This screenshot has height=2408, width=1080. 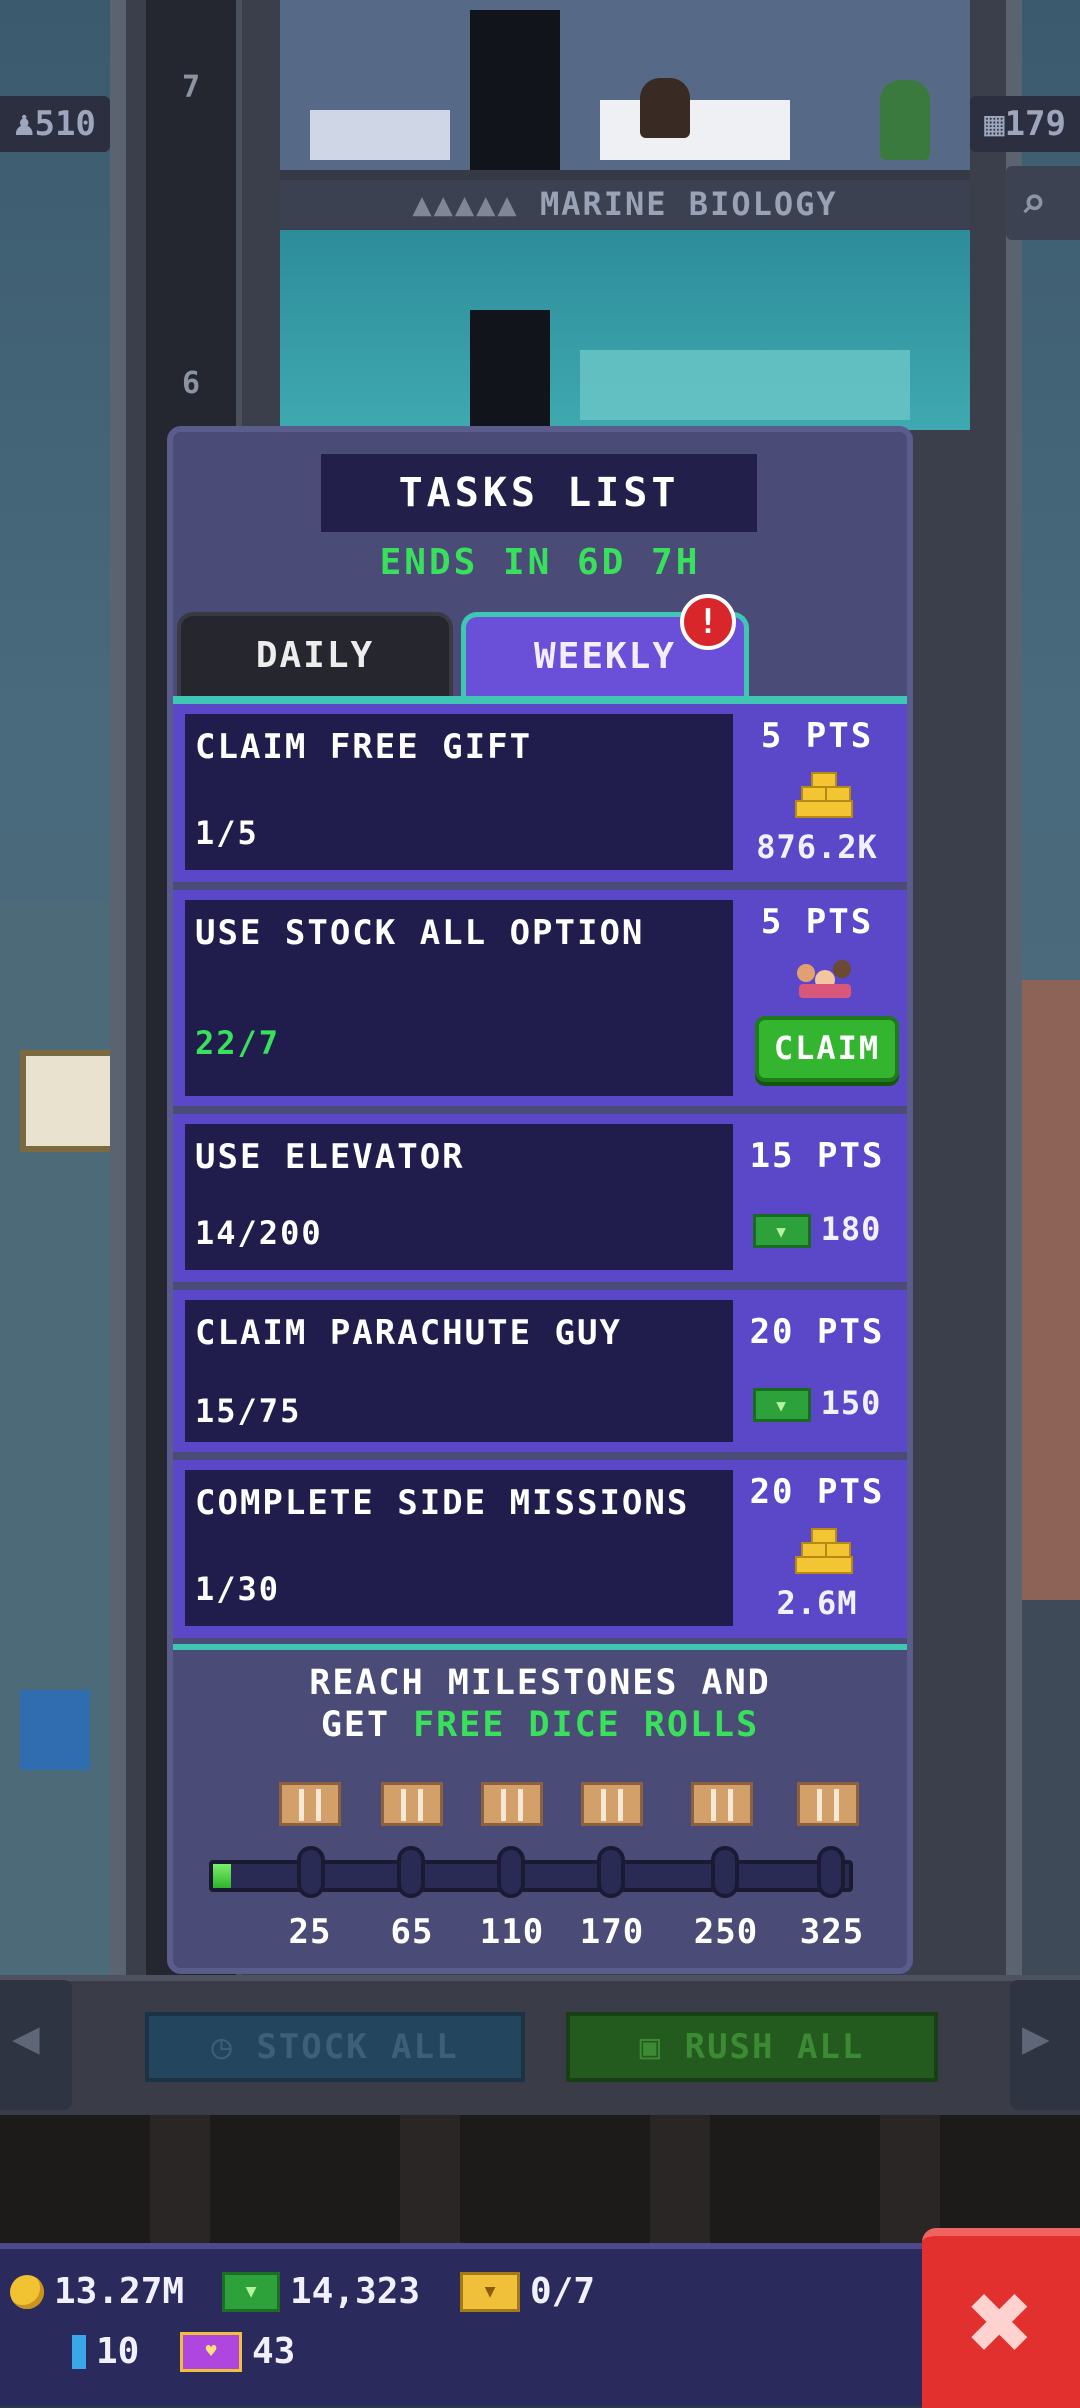 What do you see at coordinates (563, 2291) in the screenshot?
I see `tickets-value: 0/7` at bounding box center [563, 2291].